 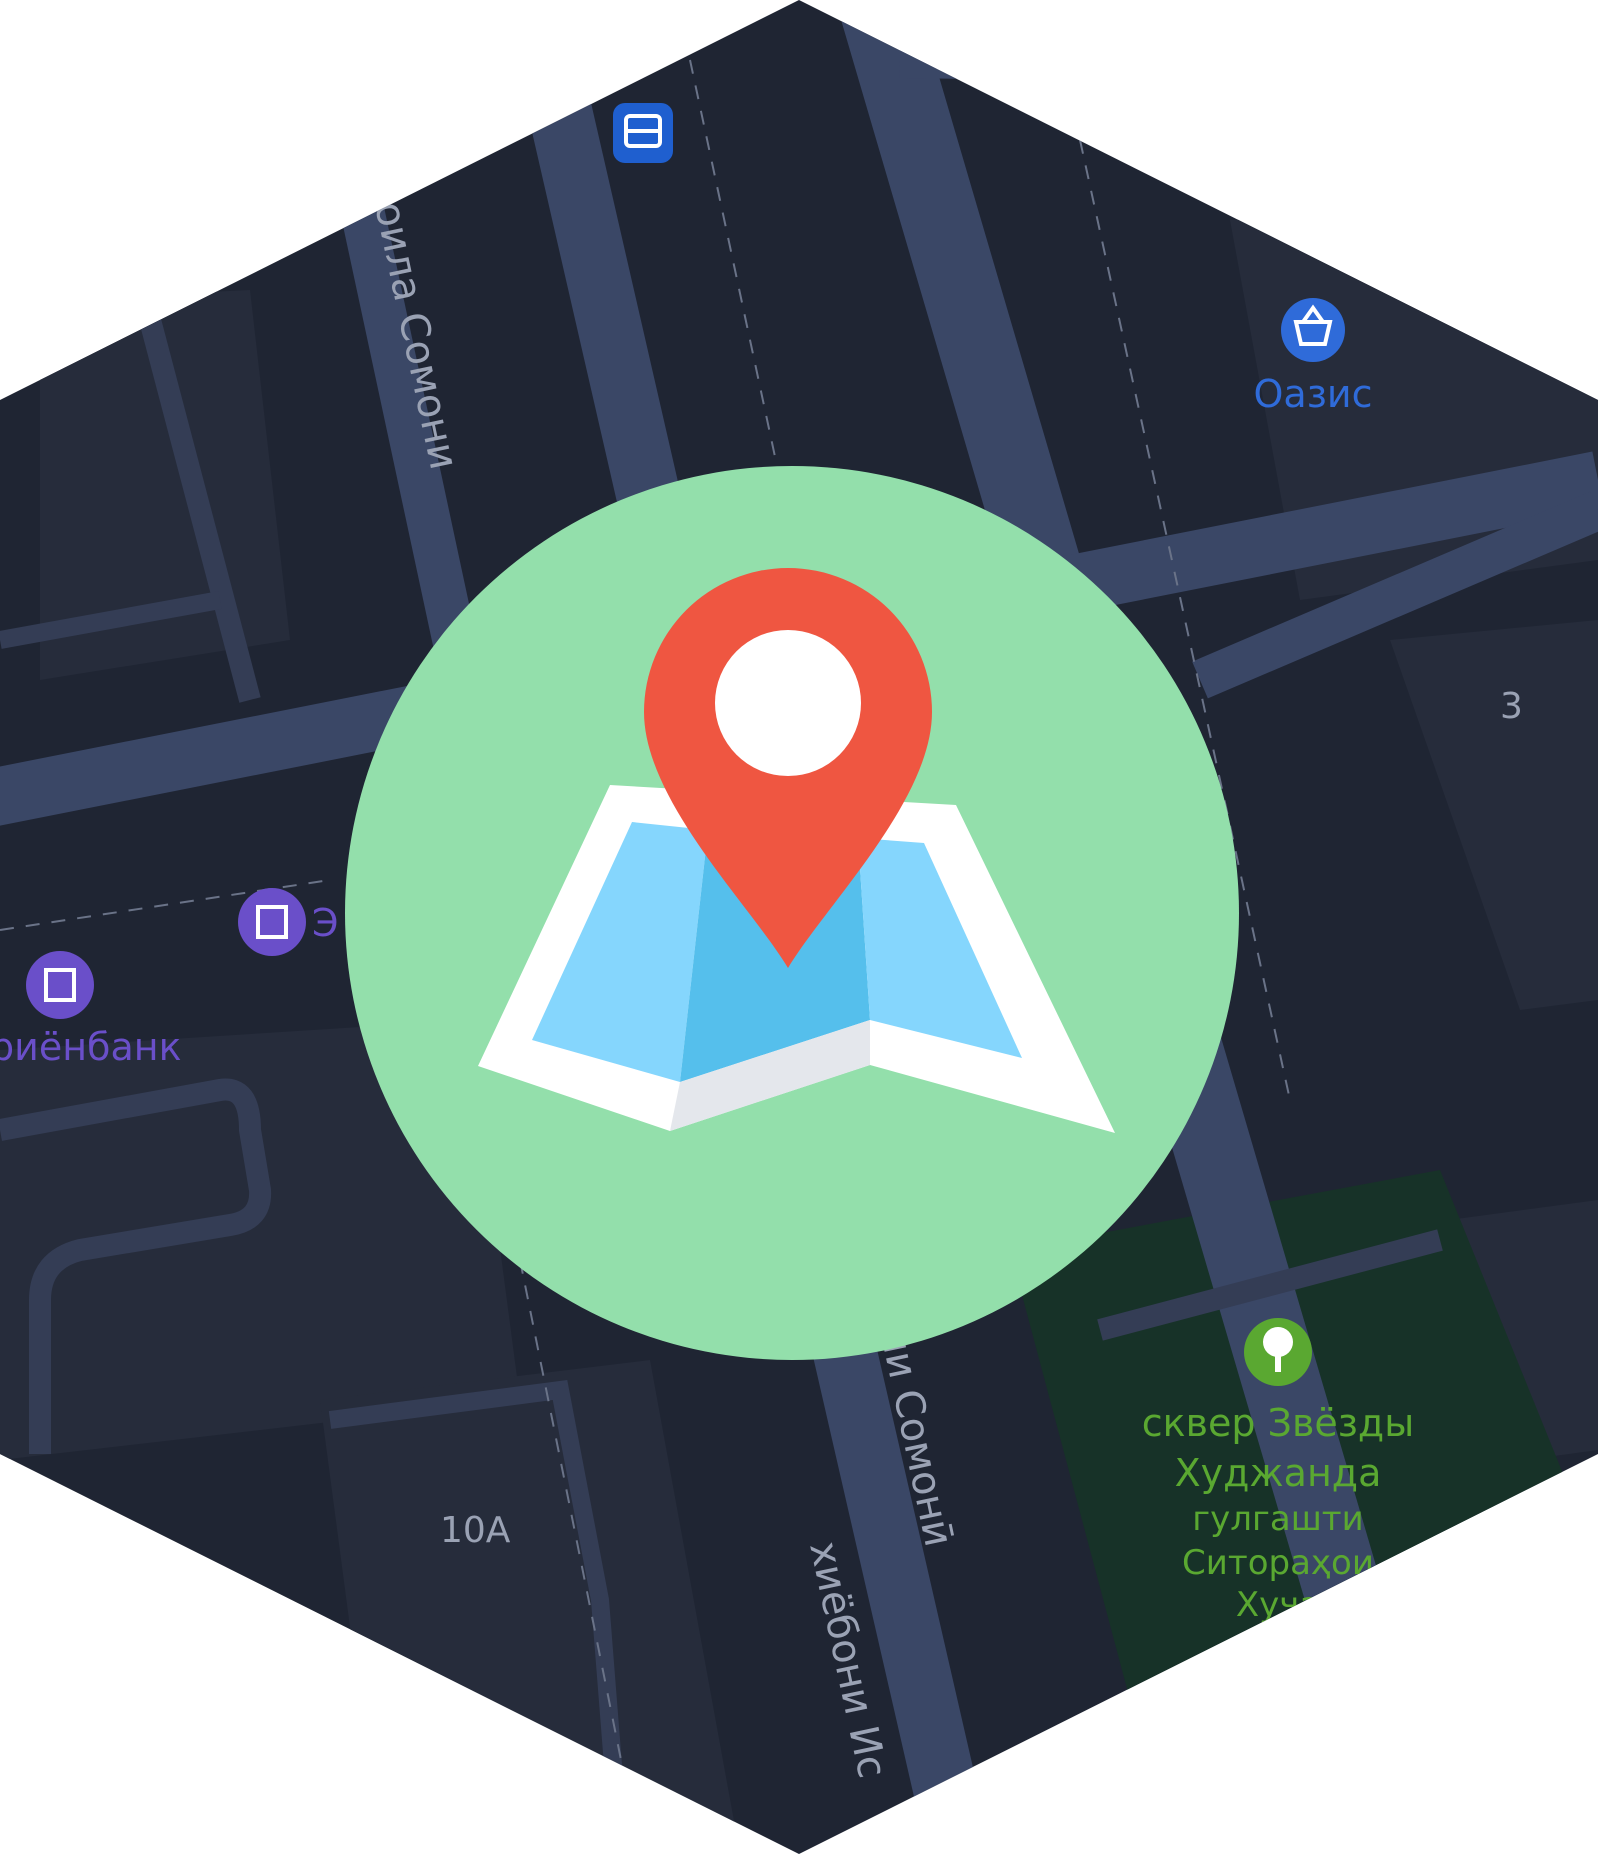 I want to click on road, so click(x=1248, y=65).